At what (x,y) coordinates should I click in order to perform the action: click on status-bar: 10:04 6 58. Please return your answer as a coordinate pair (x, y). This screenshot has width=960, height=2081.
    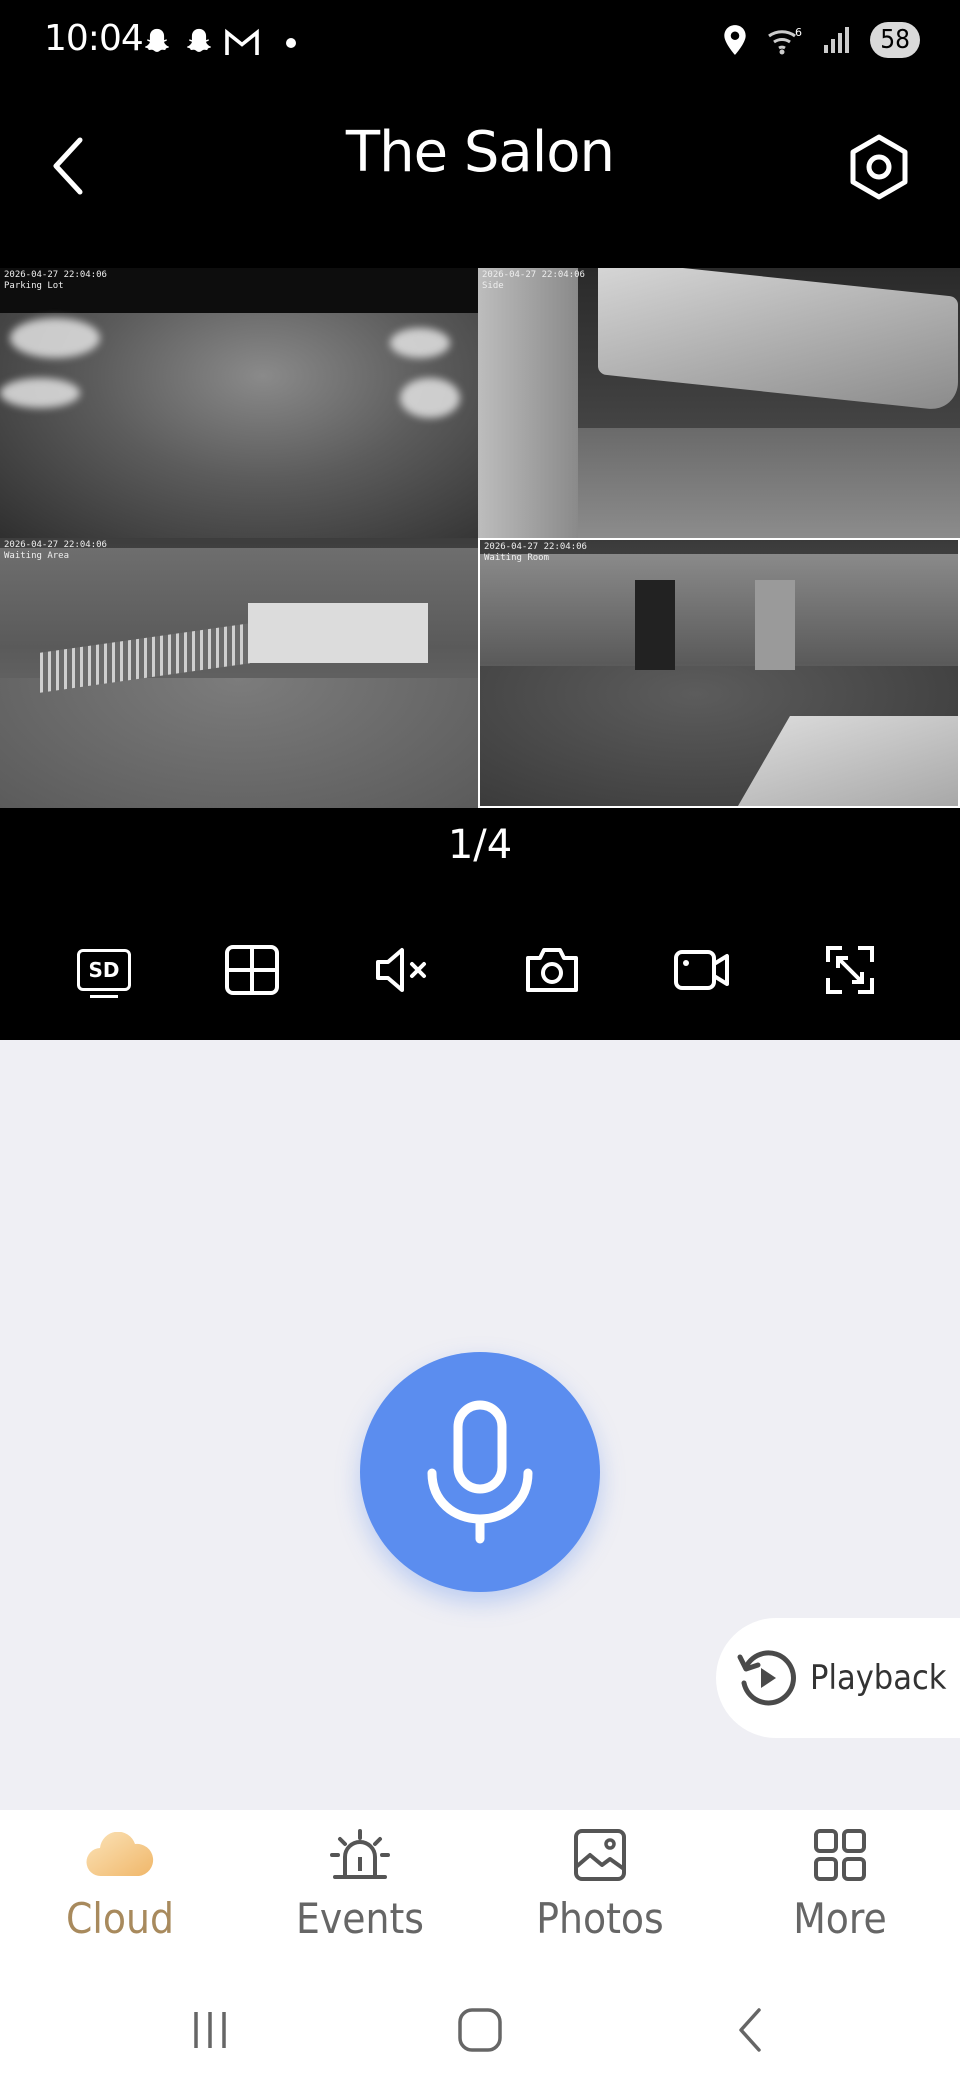
    Looking at the image, I should click on (480, 45).